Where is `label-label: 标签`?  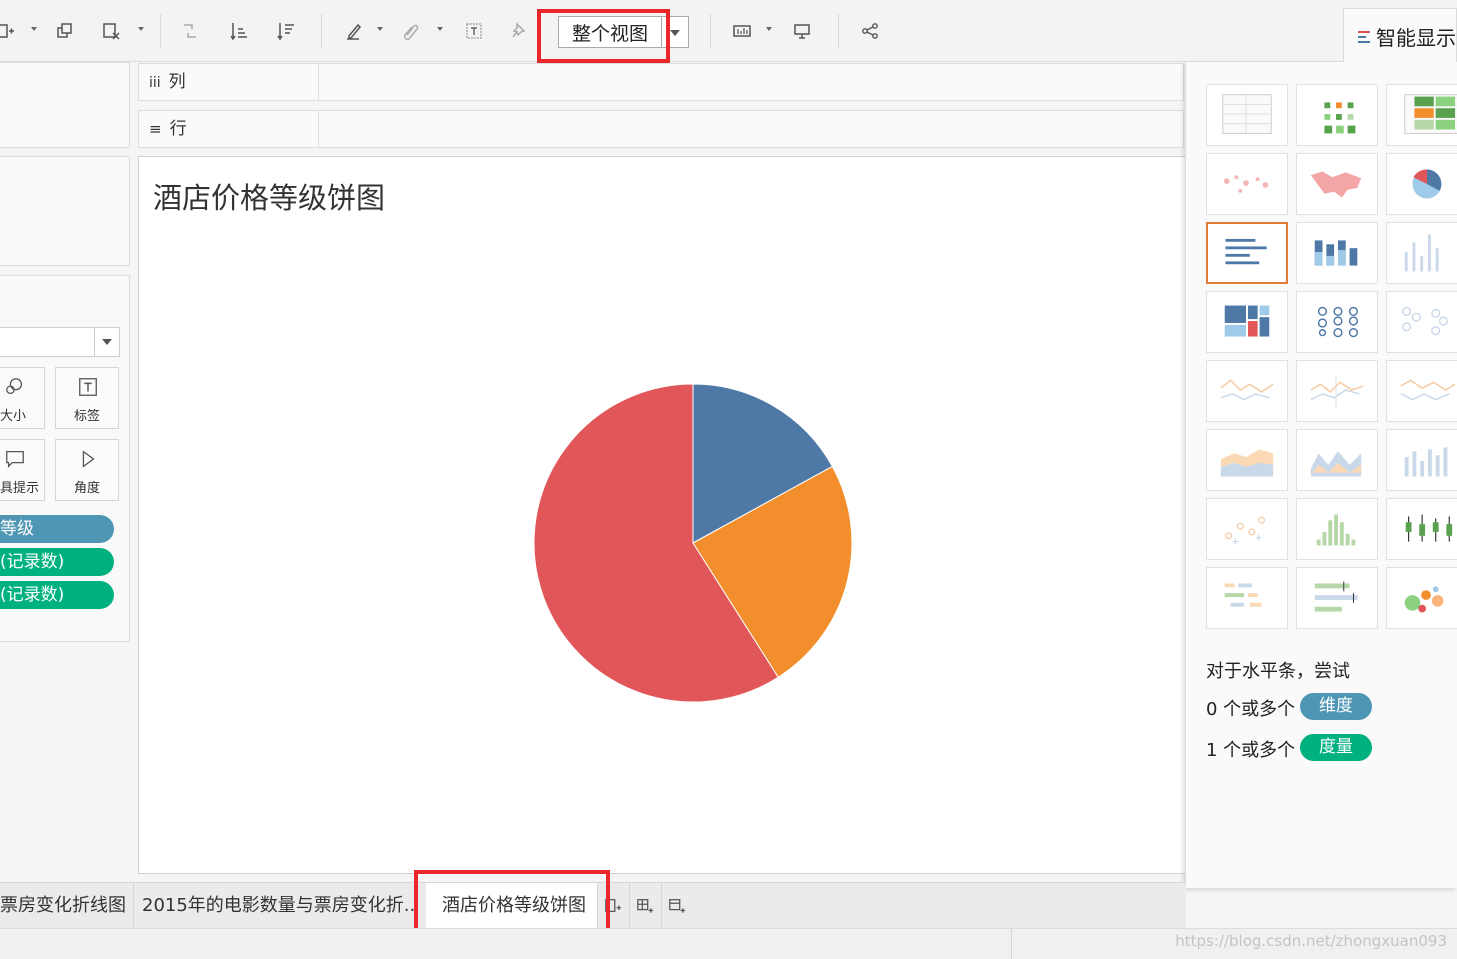
label-label: 标签 is located at coordinates (86, 416).